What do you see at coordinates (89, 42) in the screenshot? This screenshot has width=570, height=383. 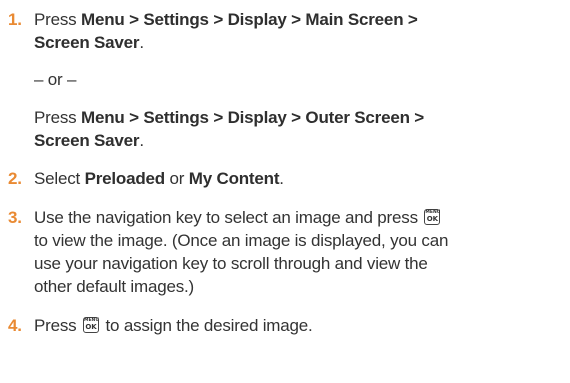 I see `step-1-line-2: Screen Saver.` at bounding box center [89, 42].